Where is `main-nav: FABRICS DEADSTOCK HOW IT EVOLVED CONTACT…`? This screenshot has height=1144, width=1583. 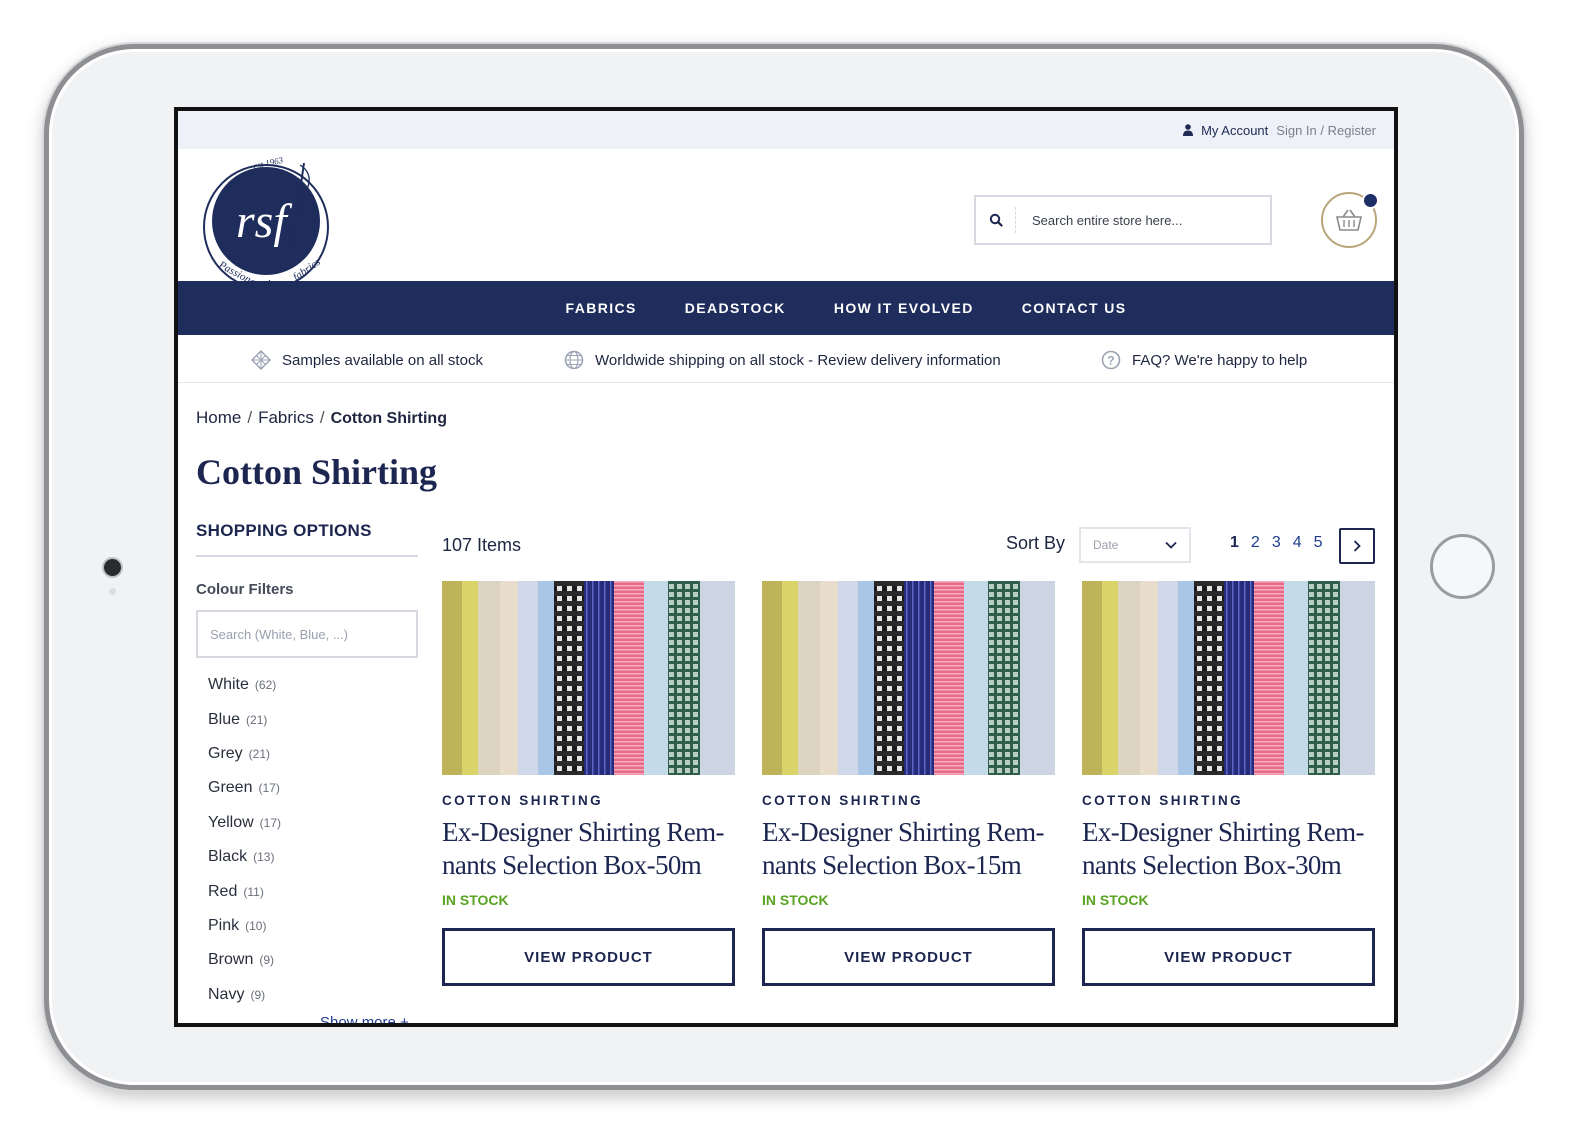
main-nav: FABRICS DEADSTOCK HOW IT EVOLVED CONTACT… is located at coordinates (786, 308).